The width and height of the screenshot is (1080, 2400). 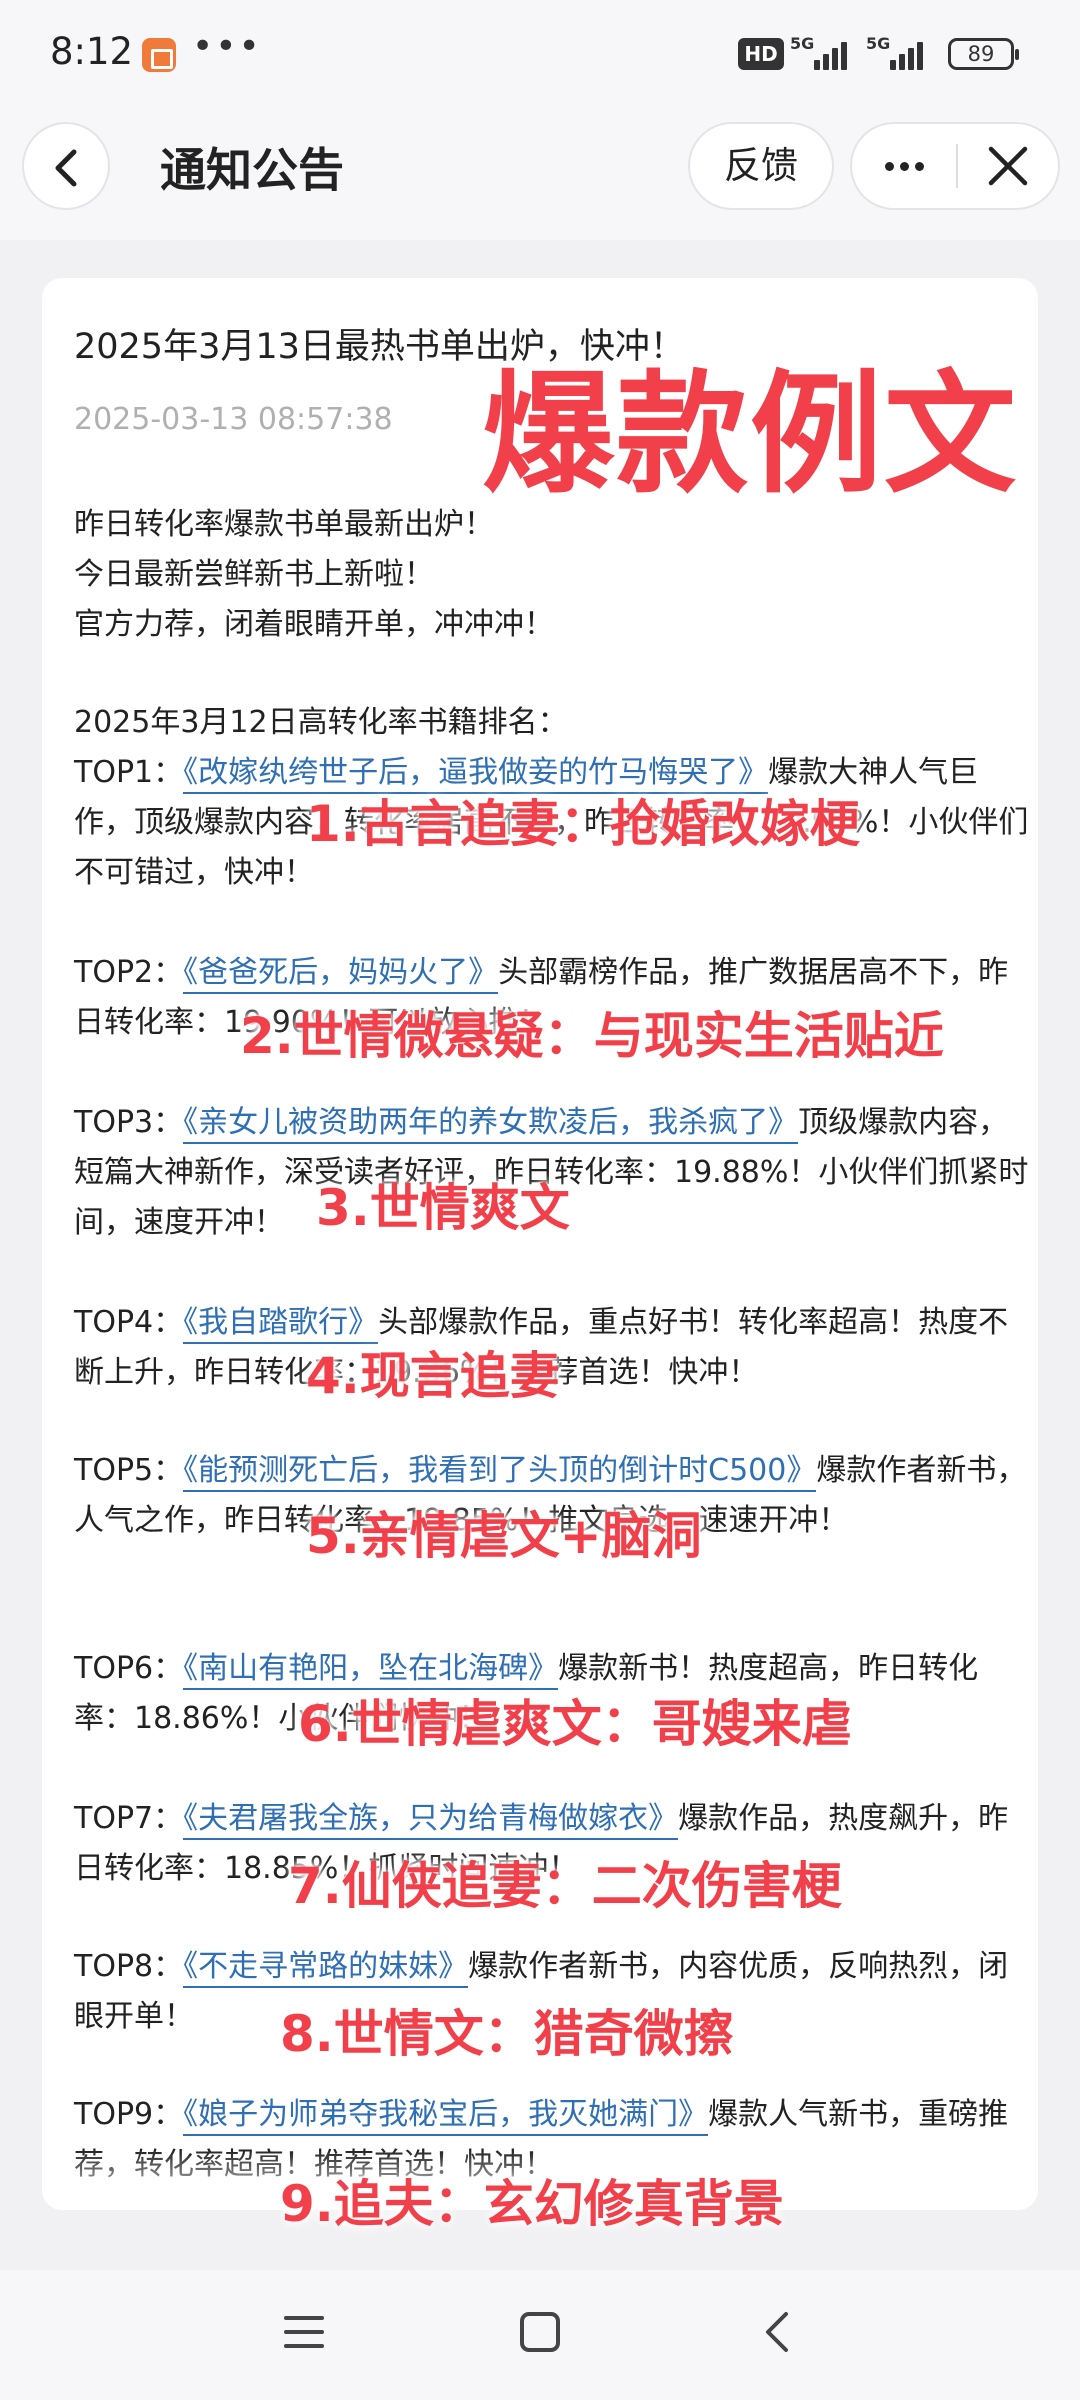 I want to click on status-time: 8:12, so click(x=92, y=51).